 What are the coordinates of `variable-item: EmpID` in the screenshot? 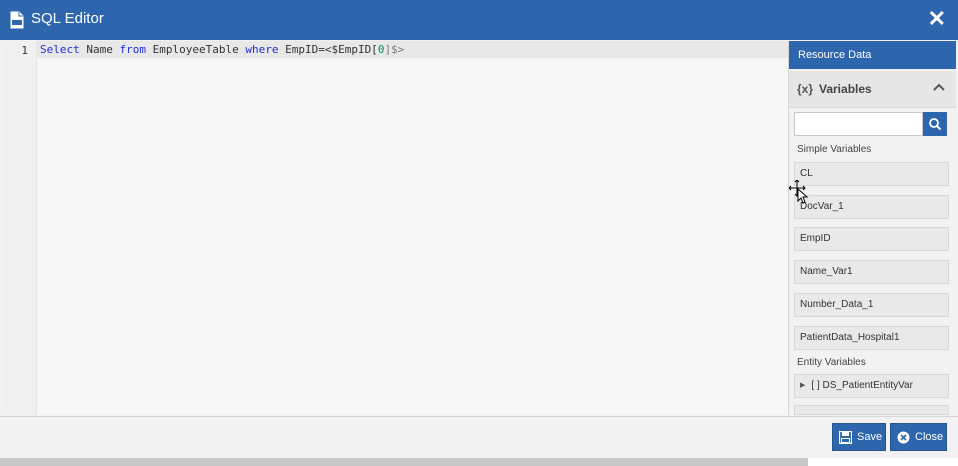 It's located at (871, 239).